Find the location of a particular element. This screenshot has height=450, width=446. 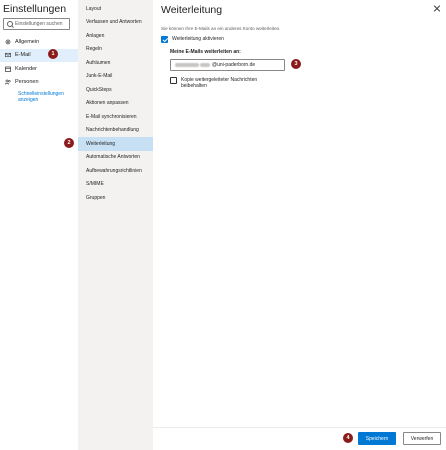

settings-search-box is located at coordinates (36, 24).